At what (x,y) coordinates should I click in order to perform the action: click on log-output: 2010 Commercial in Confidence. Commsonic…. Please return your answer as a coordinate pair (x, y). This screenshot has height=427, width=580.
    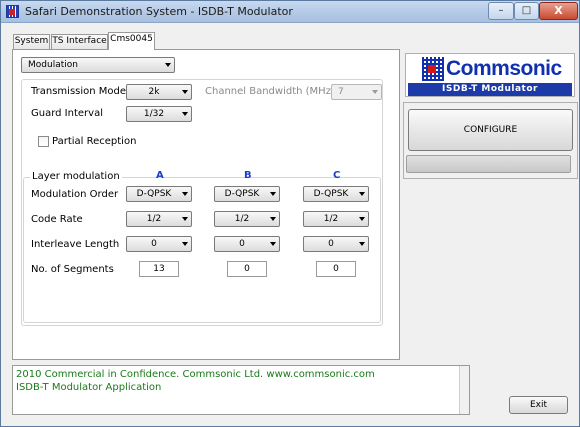
    Looking at the image, I should click on (241, 390).